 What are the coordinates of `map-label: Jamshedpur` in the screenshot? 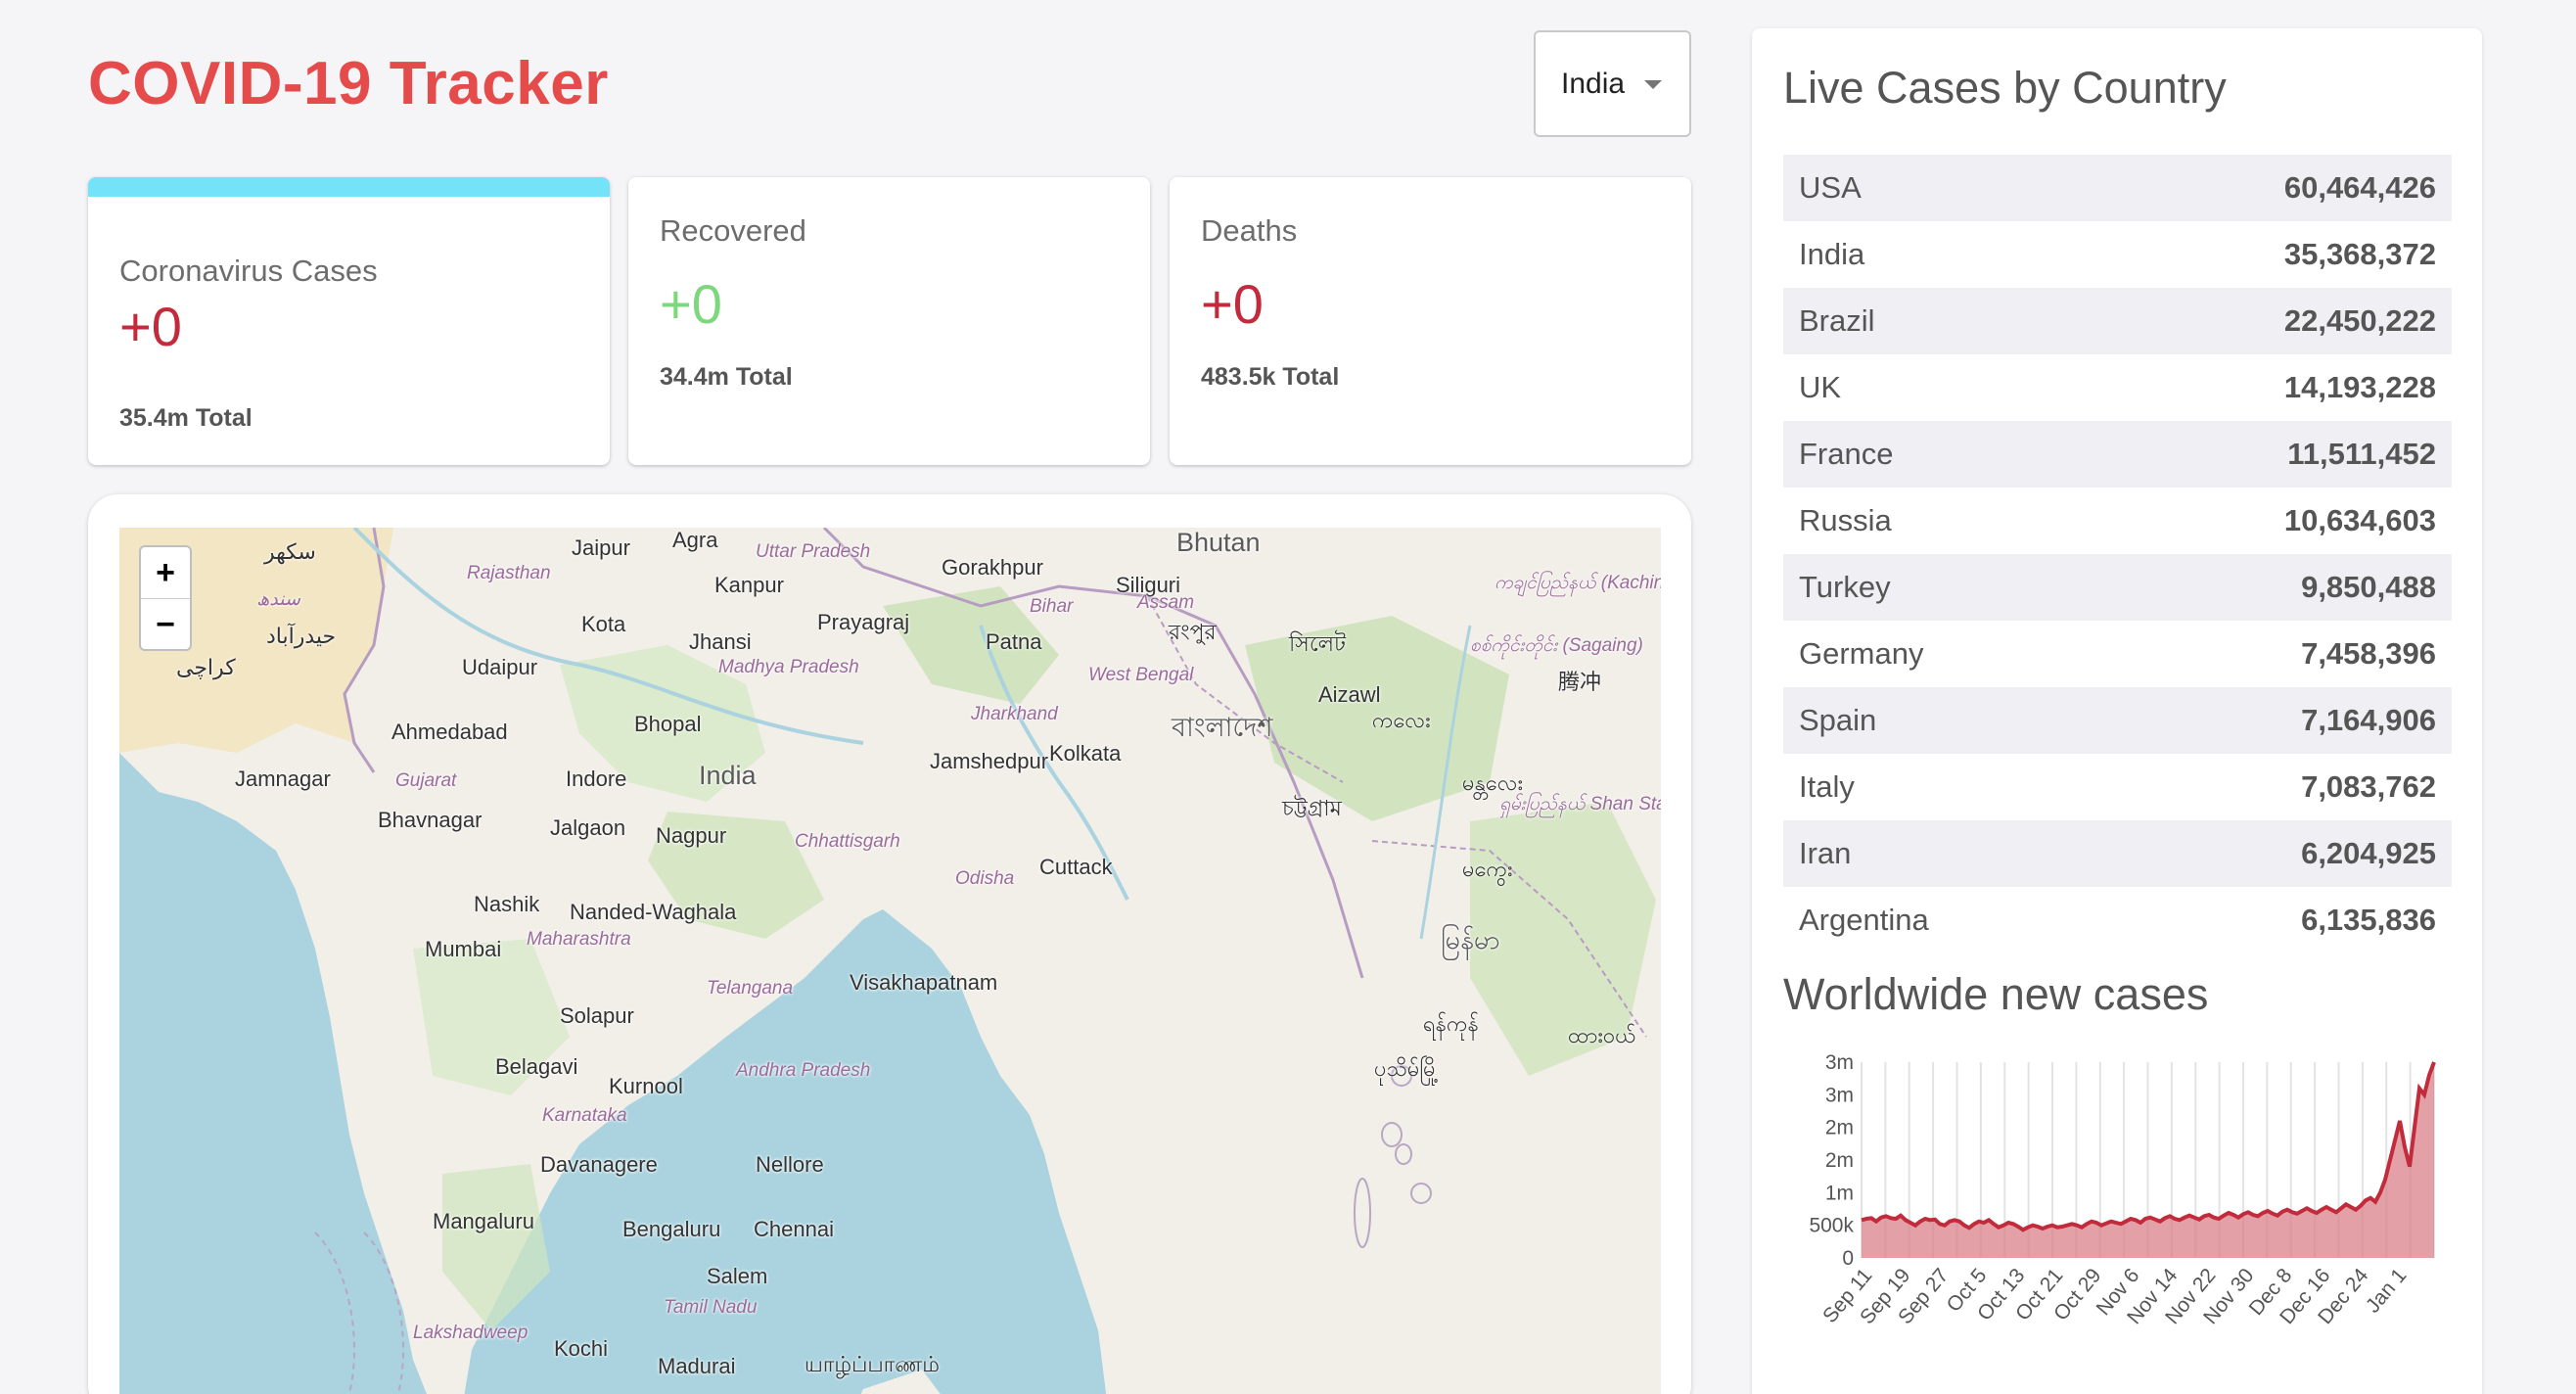 It's located at (990, 761).